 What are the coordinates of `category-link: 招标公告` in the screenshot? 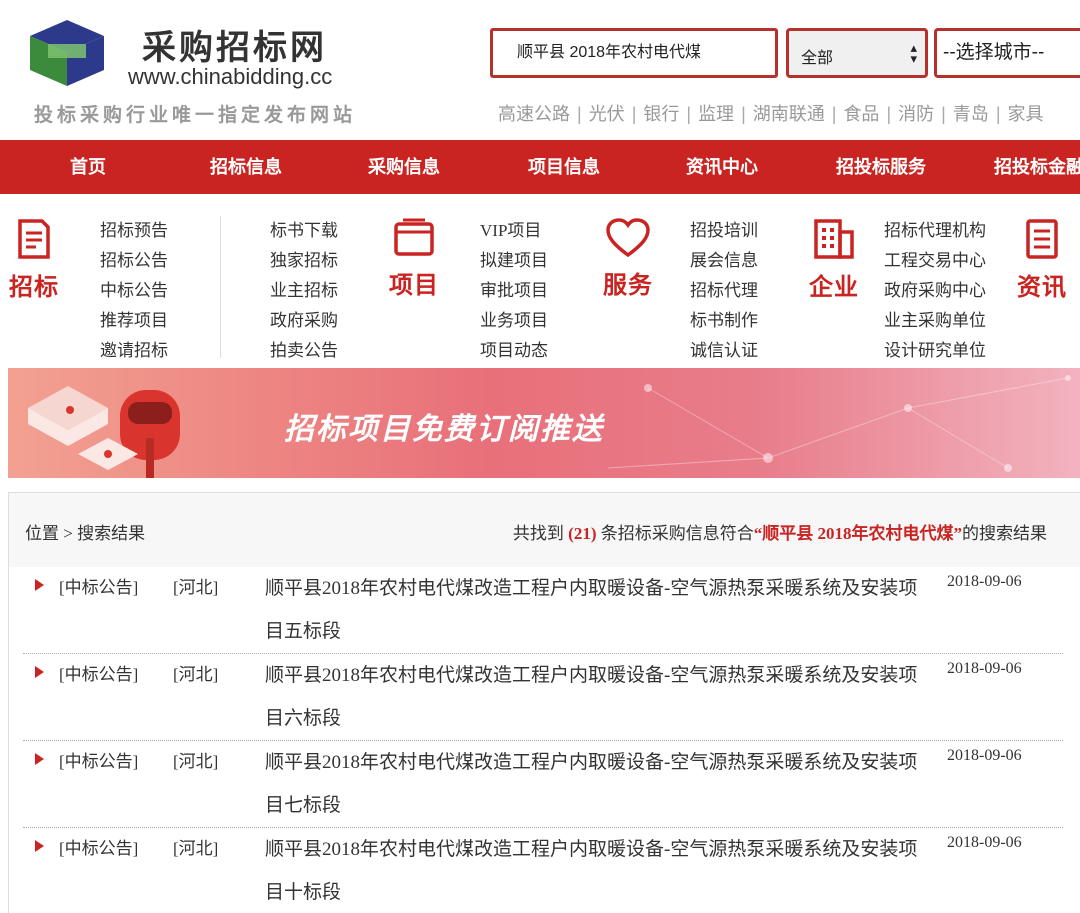 It's located at (134, 261).